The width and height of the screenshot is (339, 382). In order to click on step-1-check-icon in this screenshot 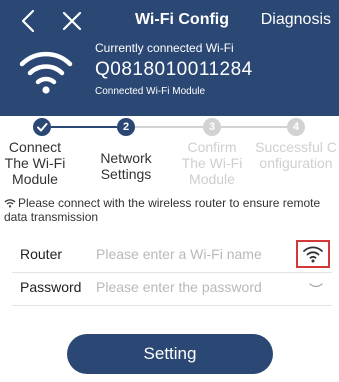, I will do `click(42, 127)`.